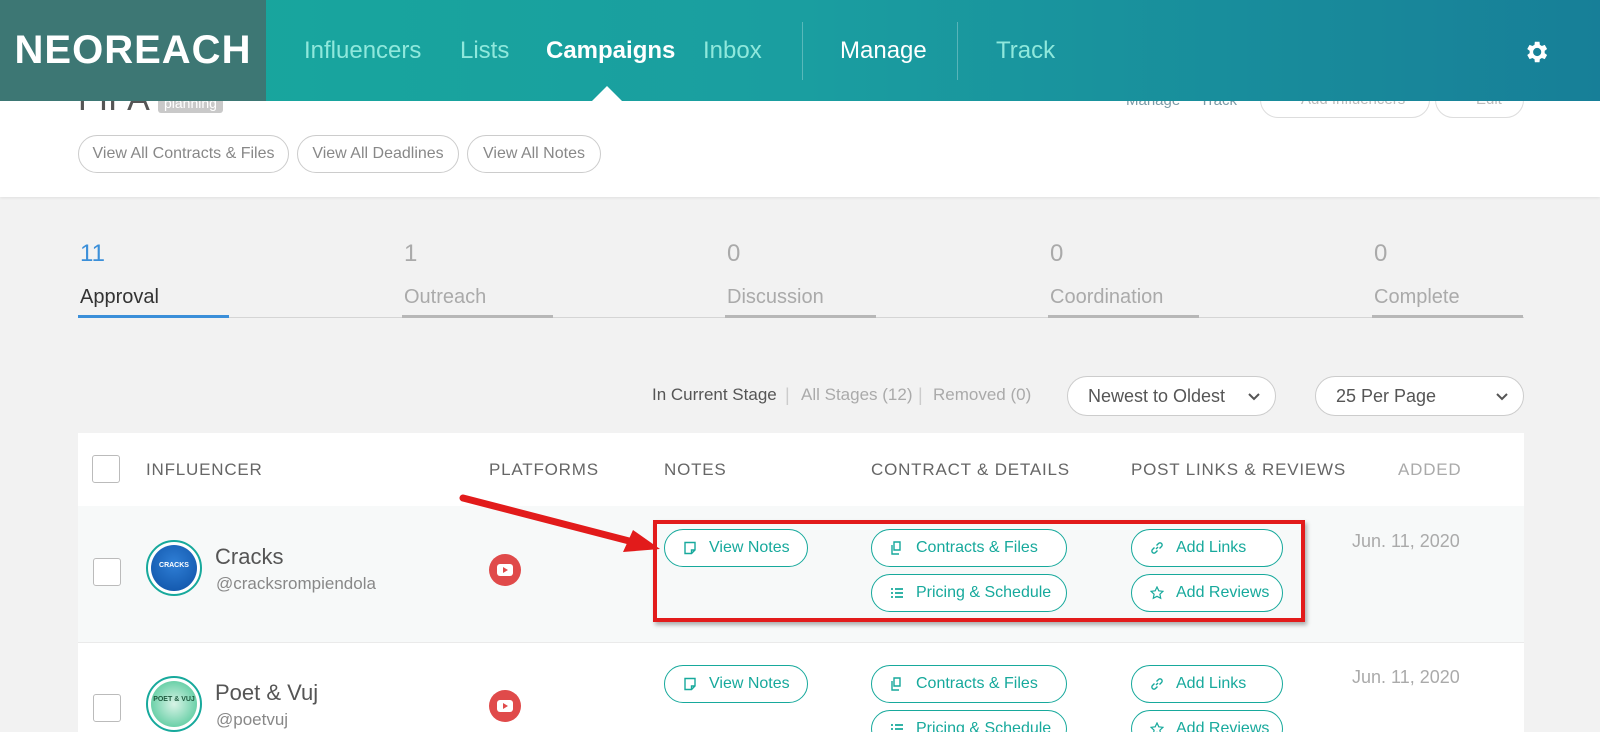 Image resolution: width=1600 pixels, height=732 pixels. What do you see at coordinates (1025, 50) in the screenshot?
I see `nav-track: Track` at bounding box center [1025, 50].